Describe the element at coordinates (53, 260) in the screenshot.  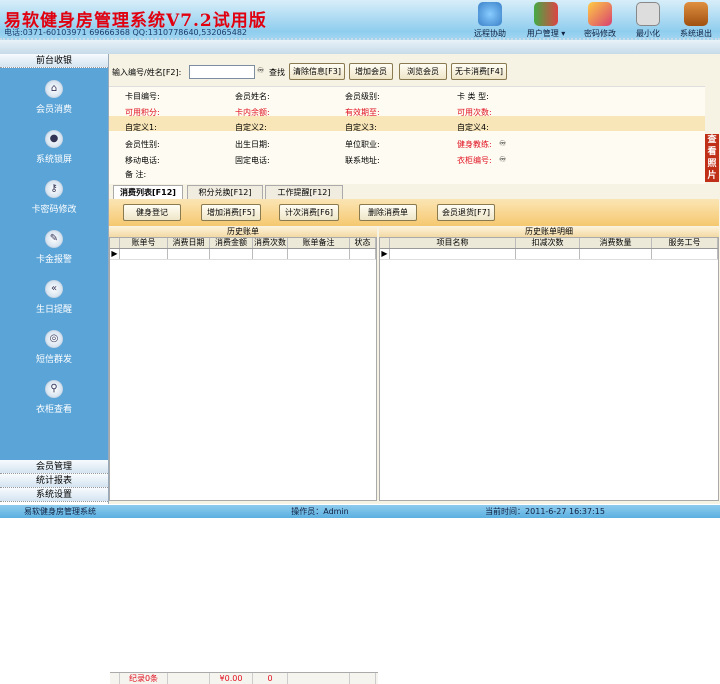
I see `label: 卡金报警` at that location.